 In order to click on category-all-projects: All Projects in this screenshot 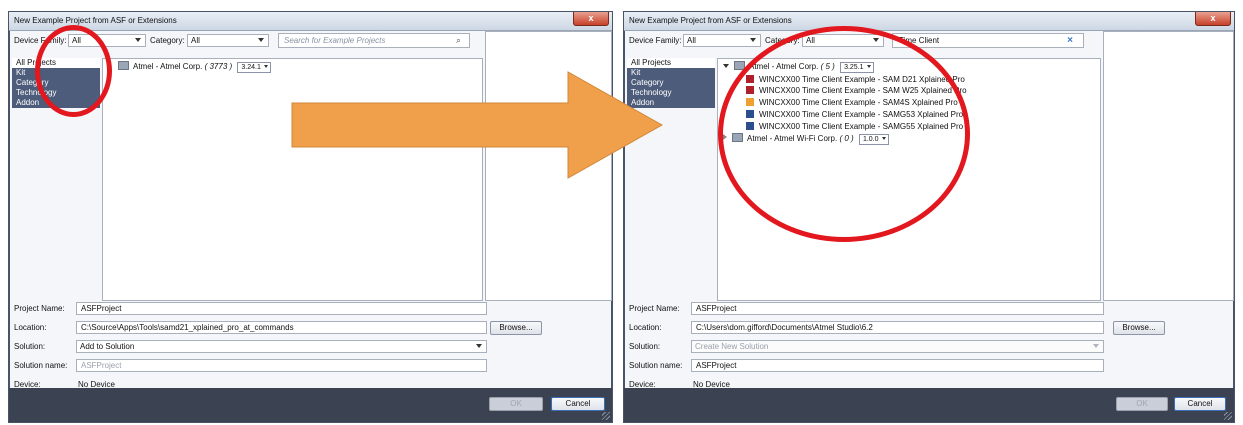, I will do `click(671, 63)`.